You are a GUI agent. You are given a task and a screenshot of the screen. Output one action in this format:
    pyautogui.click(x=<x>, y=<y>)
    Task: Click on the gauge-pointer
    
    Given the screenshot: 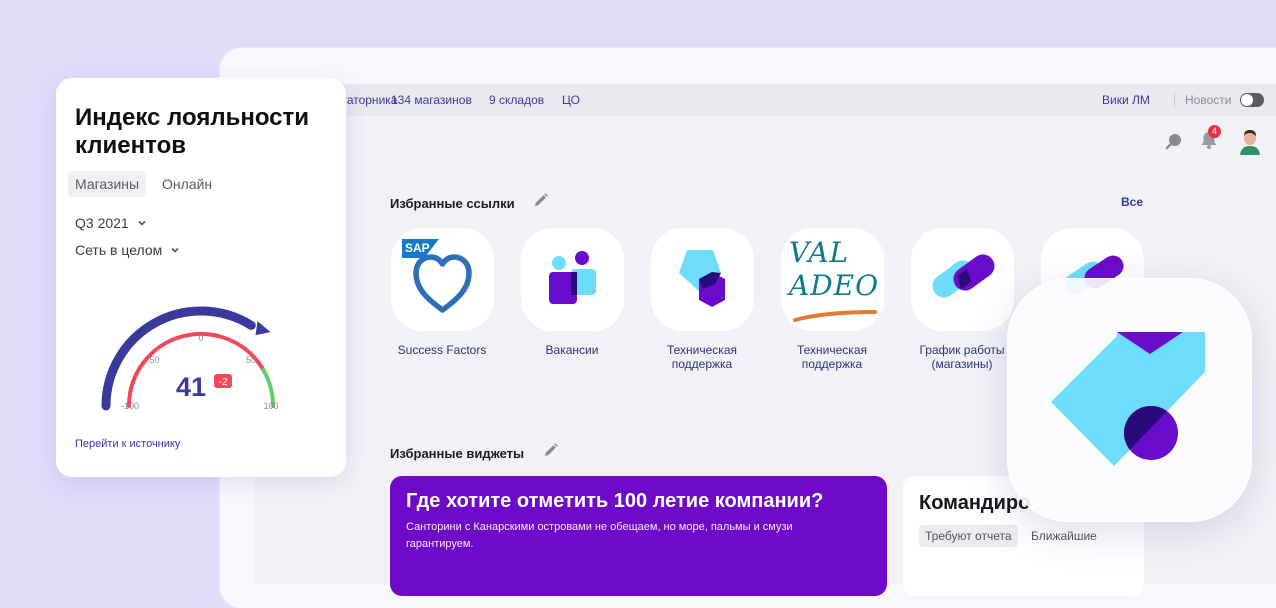 What is the action you would take?
    pyautogui.click(x=263, y=328)
    